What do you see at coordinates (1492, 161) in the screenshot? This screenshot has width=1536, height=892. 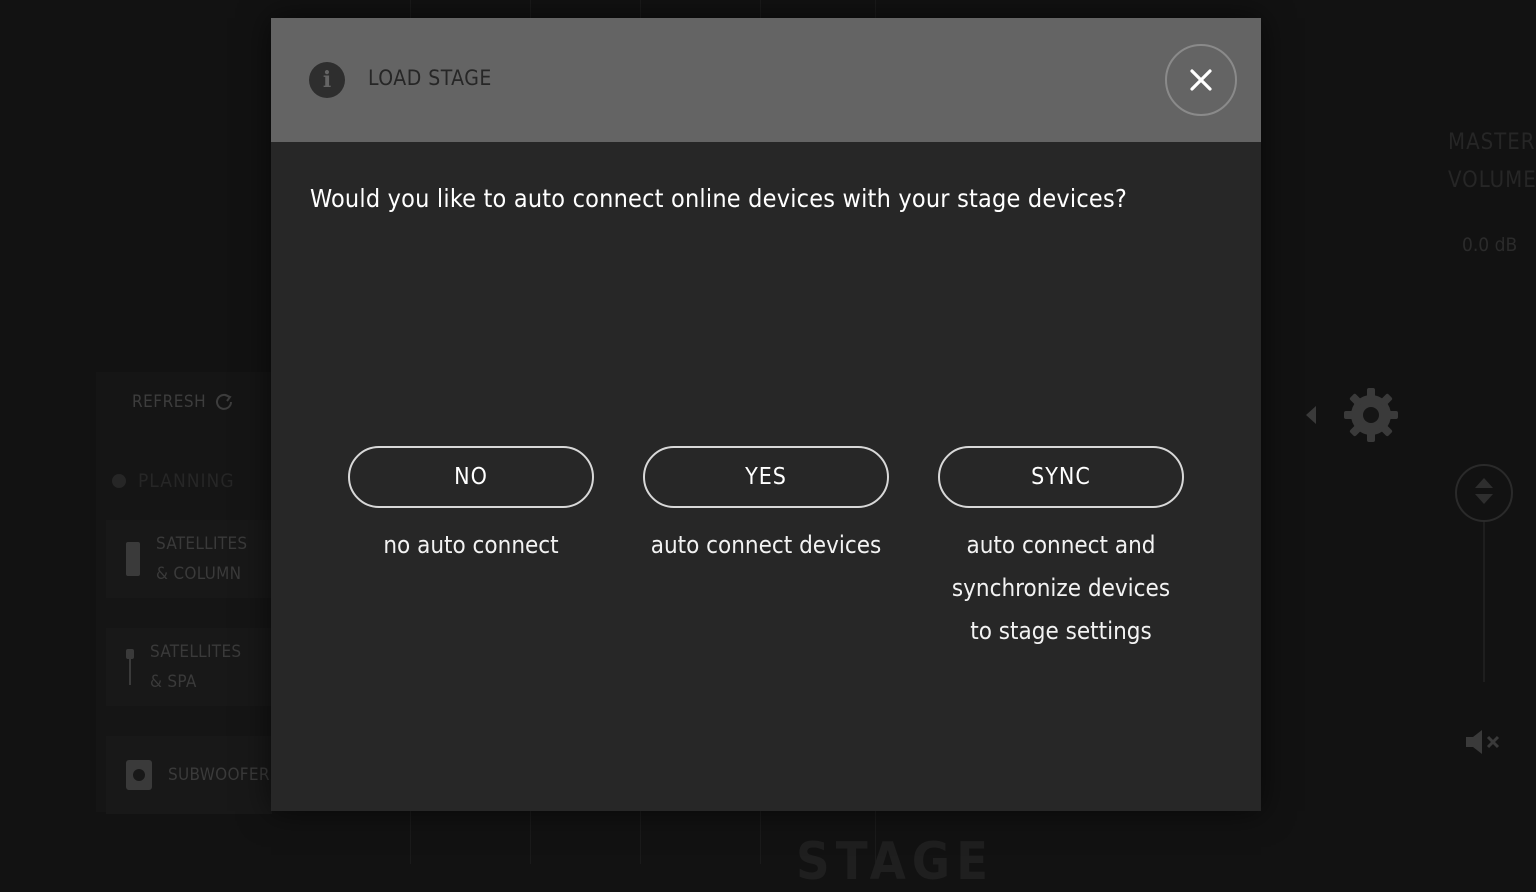 I see `master-volume-label: MASTER VOLUME` at bounding box center [1492, 161].